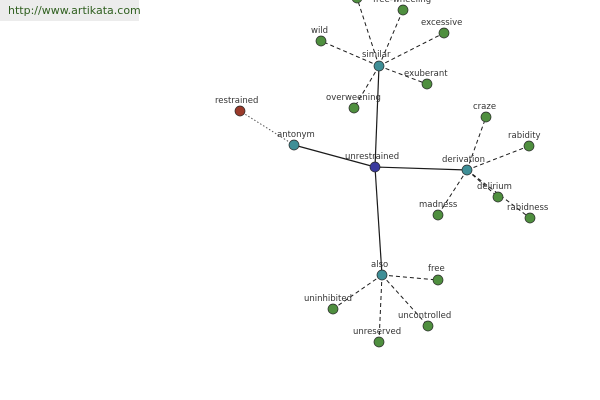 The height and width of the screenshot is (400, 600). I want to click on node-exuberant, so click(427, 84).